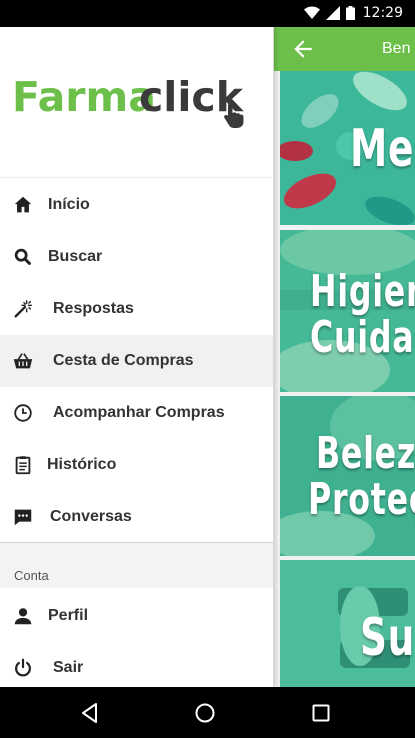 The width and height of the screenshot is (415, 738). Describe the element at coordinates (332, 13) in the screenshot. I see `signal-icon` at that location.